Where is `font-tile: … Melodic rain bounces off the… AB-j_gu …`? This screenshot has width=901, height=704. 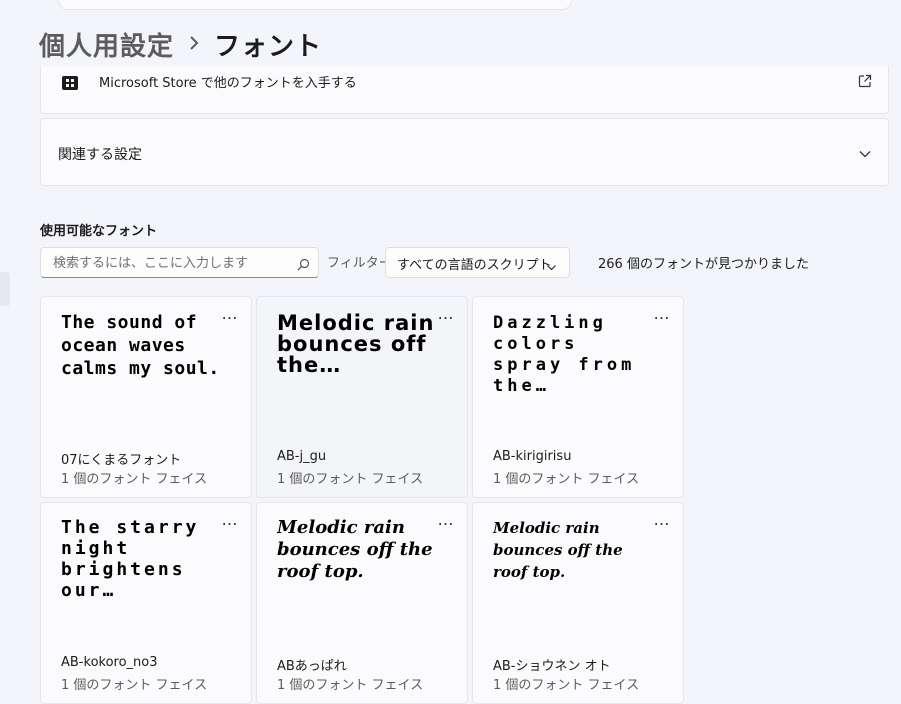
font-tile: … Melodic rain bounces off the… AB-j_gu … is located at coordinates (362, 397).